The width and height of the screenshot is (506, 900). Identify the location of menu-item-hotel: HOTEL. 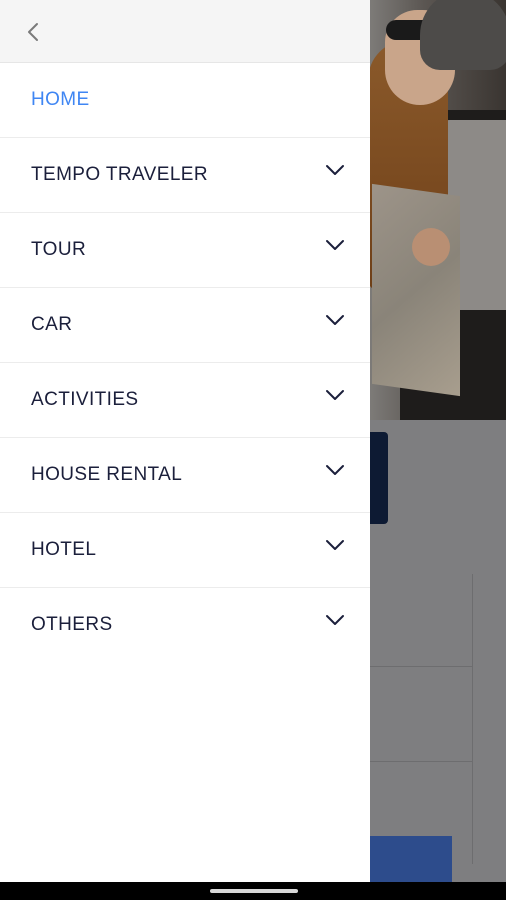
(185, 550).